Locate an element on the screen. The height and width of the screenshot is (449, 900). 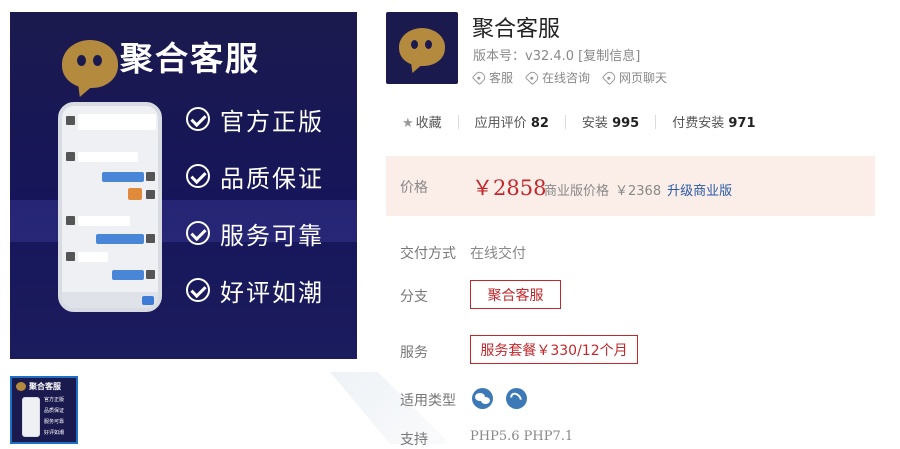
mini-program-icon is located at coordinates (516, 398).